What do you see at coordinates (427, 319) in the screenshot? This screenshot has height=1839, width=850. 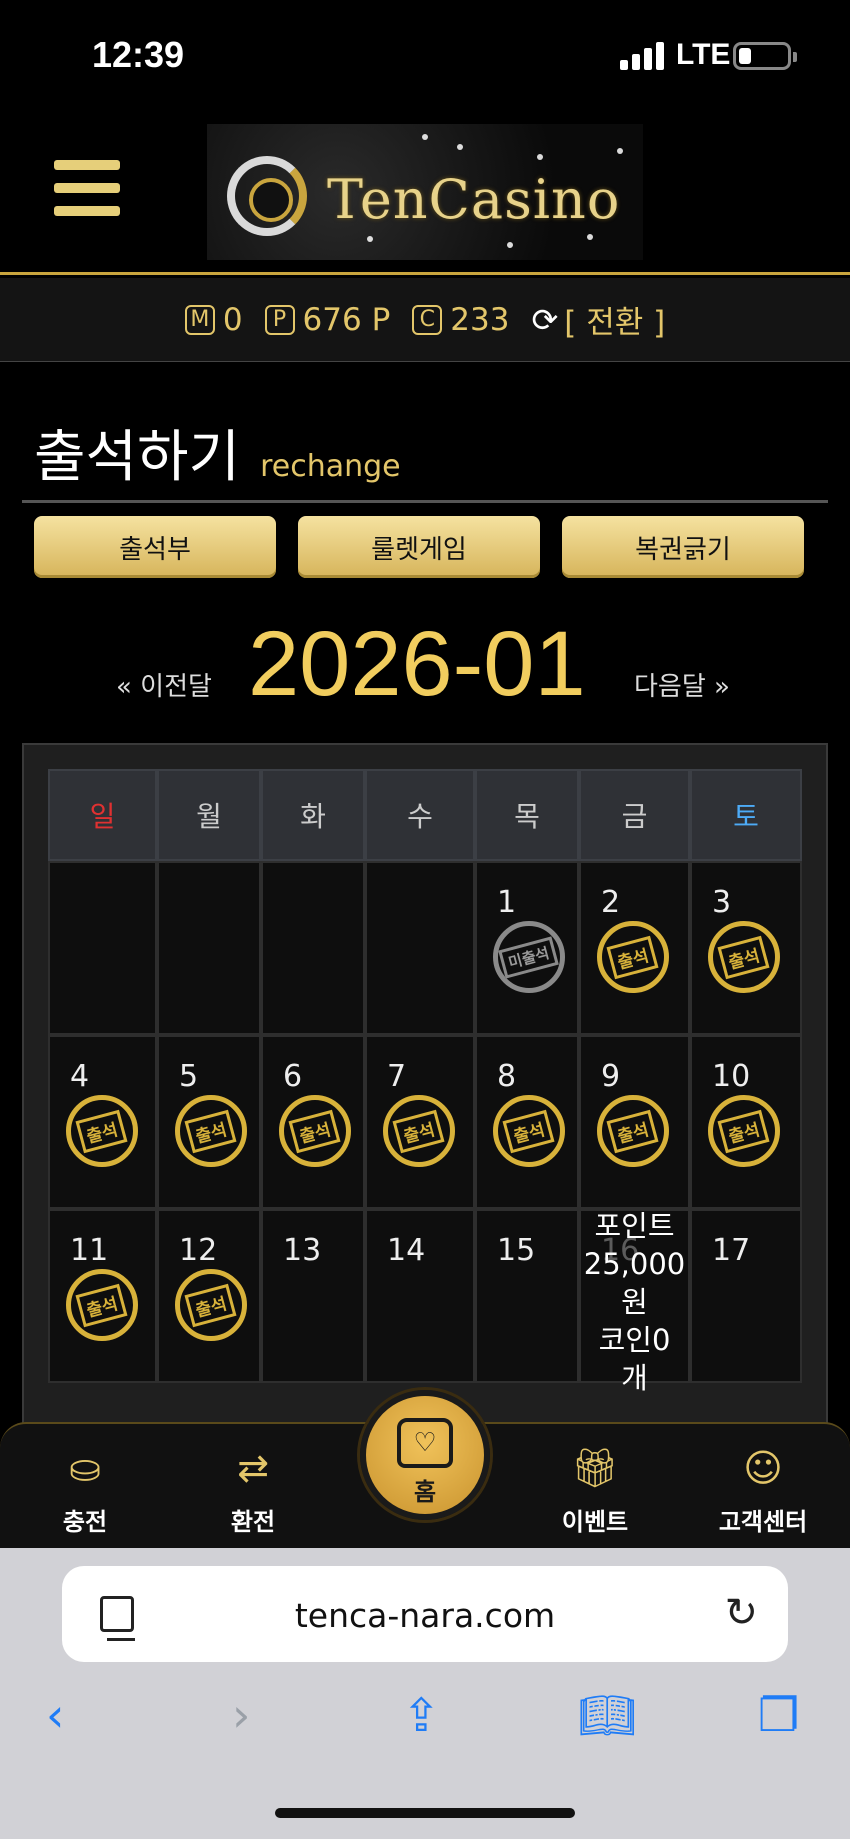 I see `coin-icon: C` at bounding box center [427, 319].